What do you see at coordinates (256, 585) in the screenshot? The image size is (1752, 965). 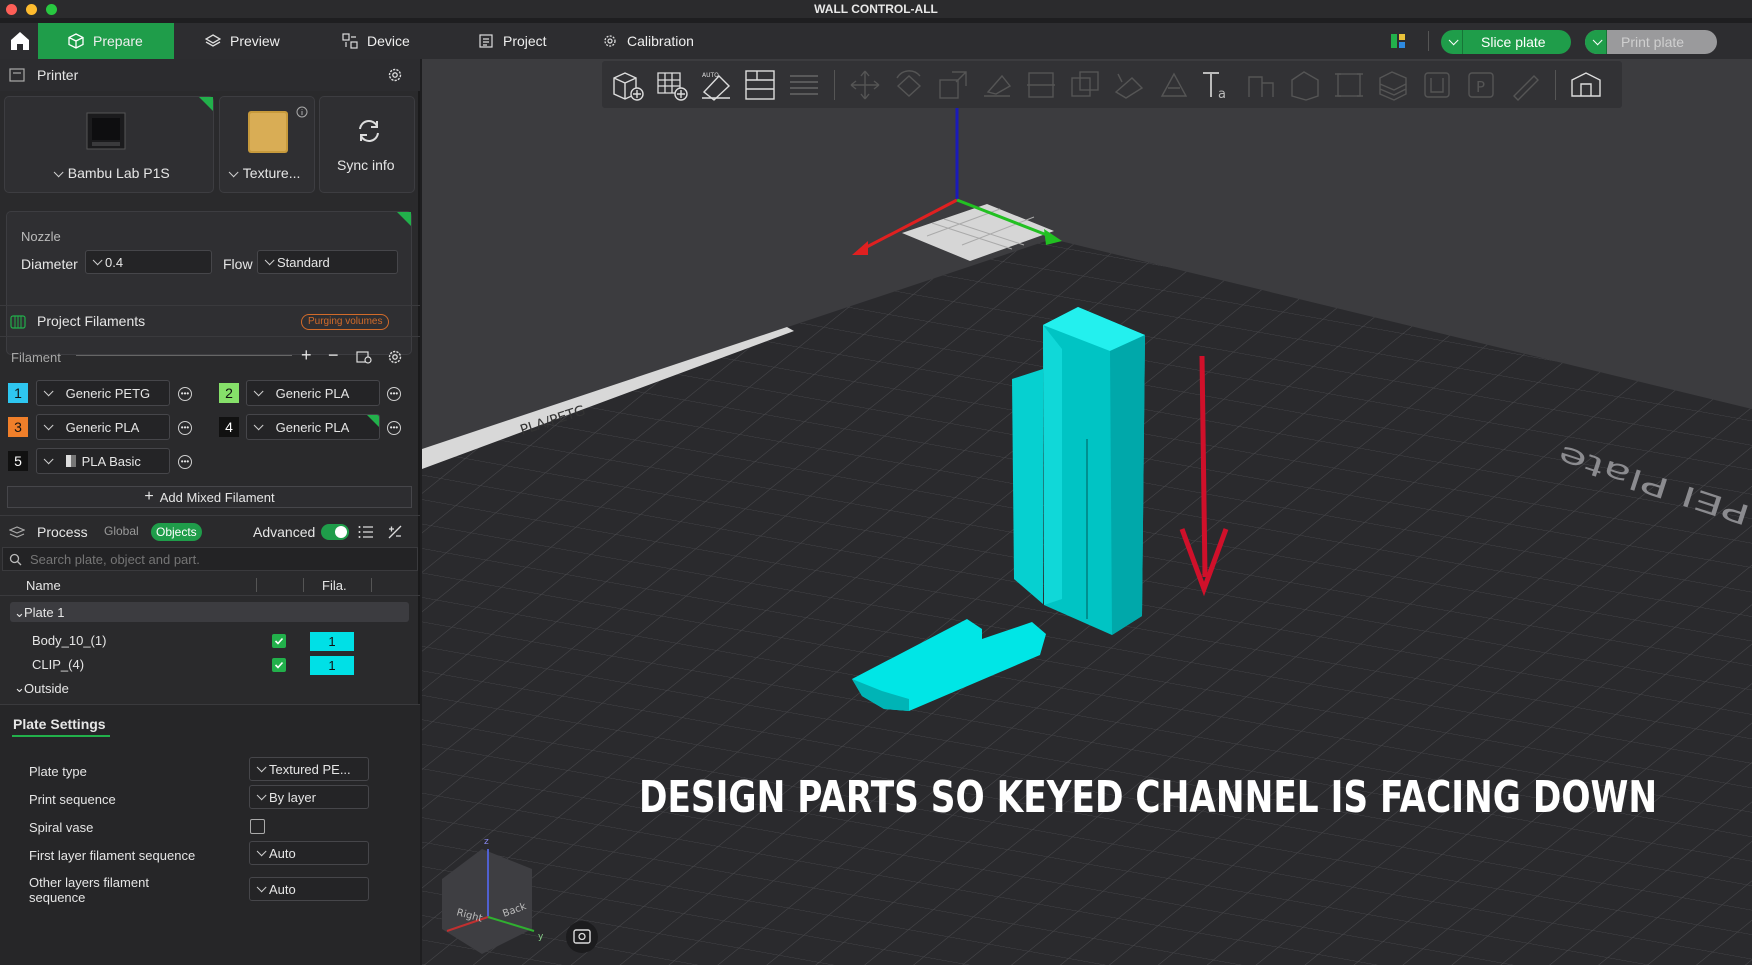 I see `column-divider` at bounding box center [256, 585].